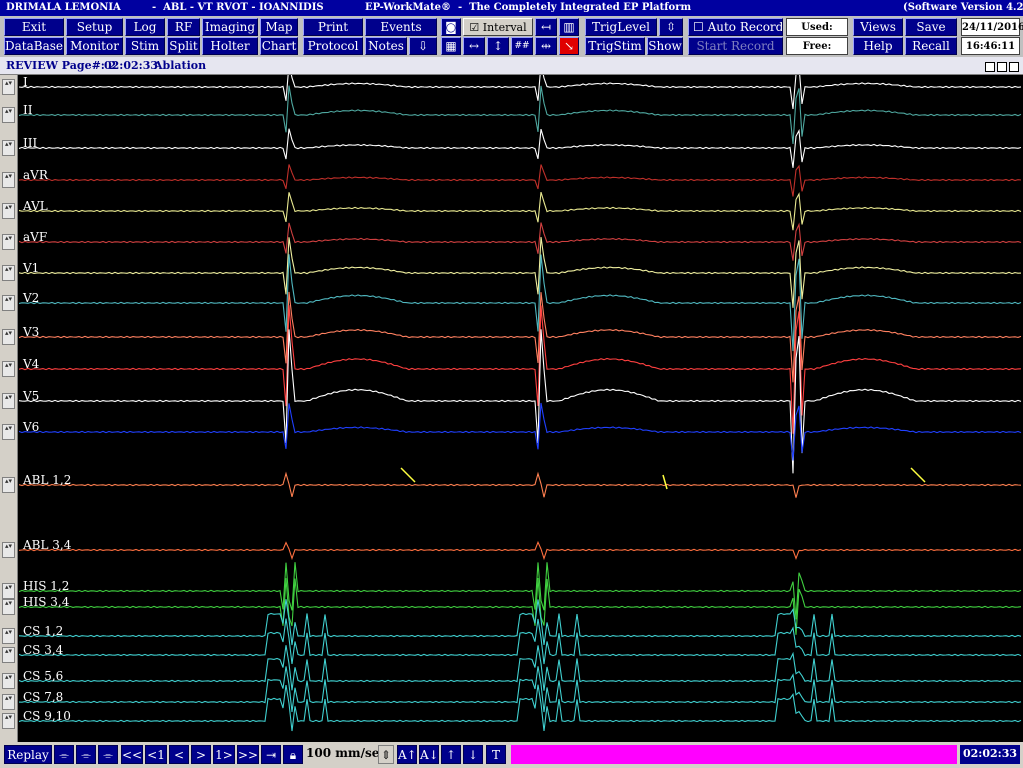  What do you see at coordinates (546, 27) in the screenshot?
I see `caliper-icon: ↤` at bounding box center [546, 27].